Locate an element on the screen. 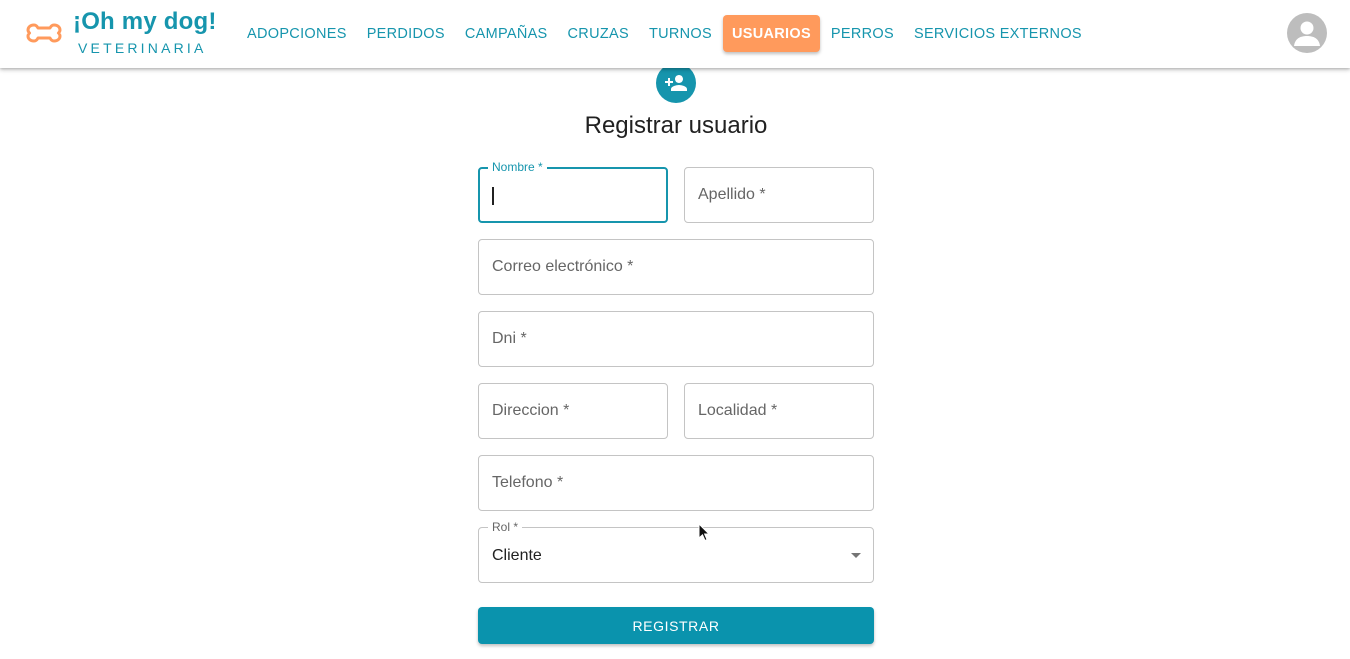 Image resolution: width=1350 pixels, height=659 pixels. nav-item-usuarios: USUARIOS is located at coordinates (771, 33).